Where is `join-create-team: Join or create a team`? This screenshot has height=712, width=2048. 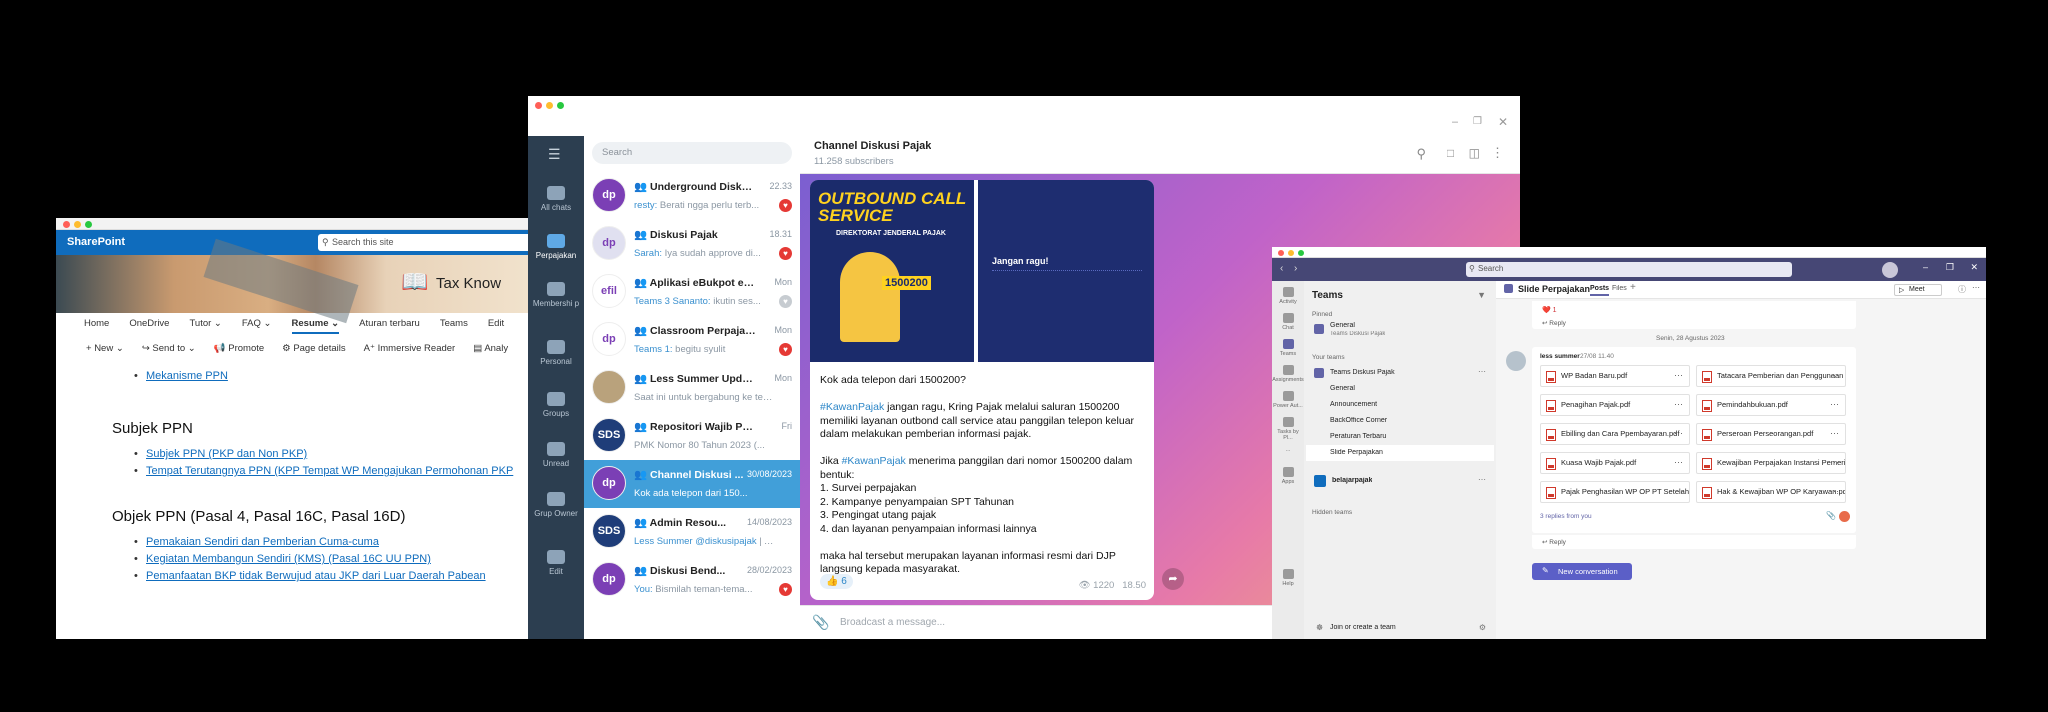 join-create-team: Join or create a team is located at coordinates (1363, 627).